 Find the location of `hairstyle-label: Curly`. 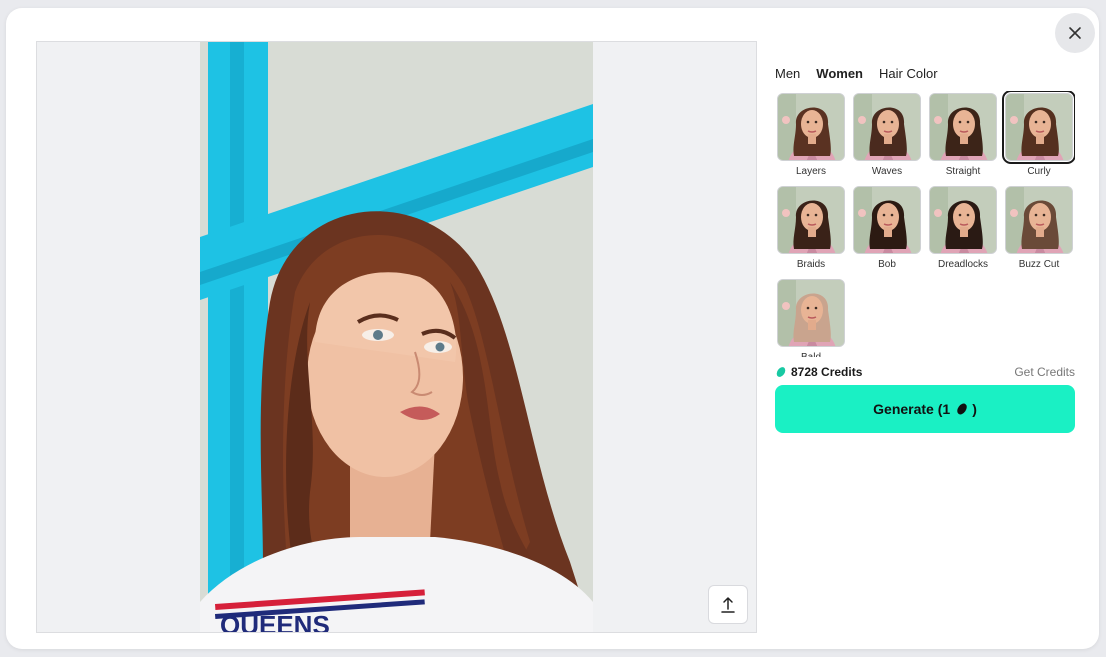

hairstyle-label: Curly is located at coordinates (1039, 171).